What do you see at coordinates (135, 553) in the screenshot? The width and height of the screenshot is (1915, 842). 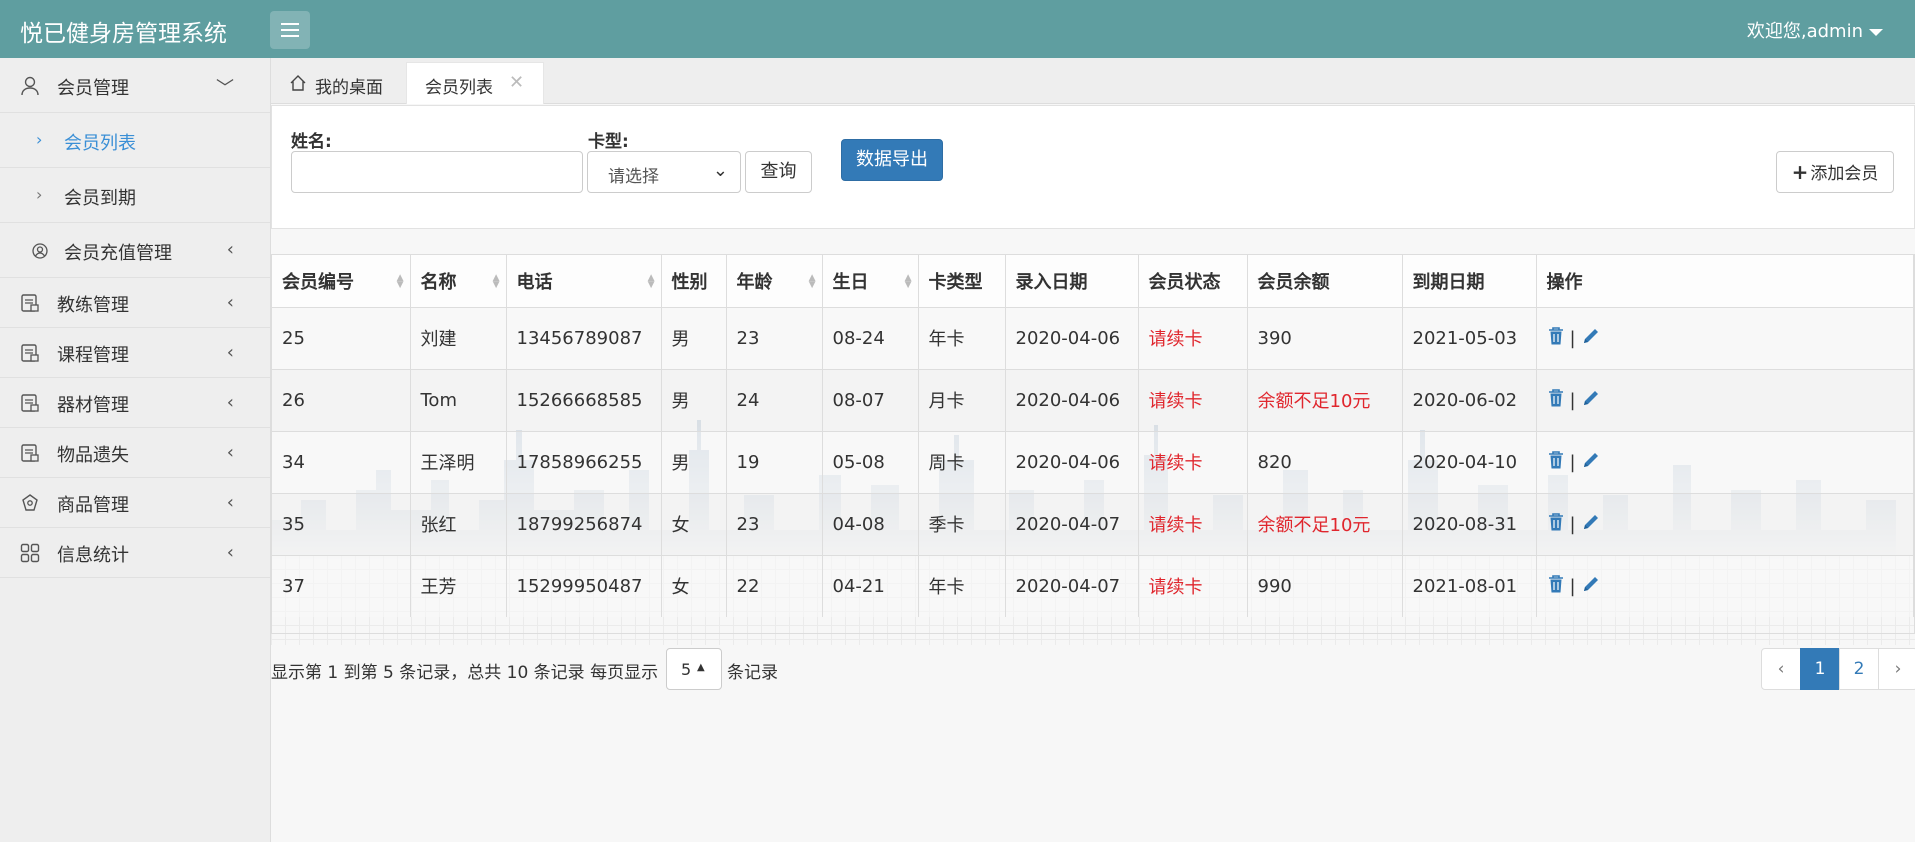 I see `sidebar-item-stats: 信息统计 ‹` at bounding box center [135, 553].